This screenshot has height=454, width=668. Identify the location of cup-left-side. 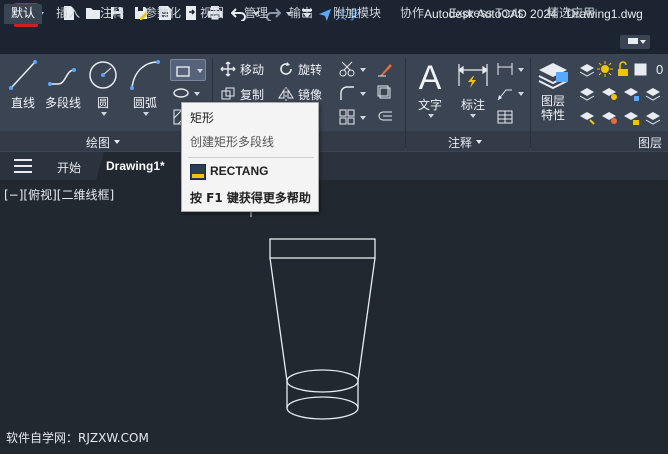
(278, 319).